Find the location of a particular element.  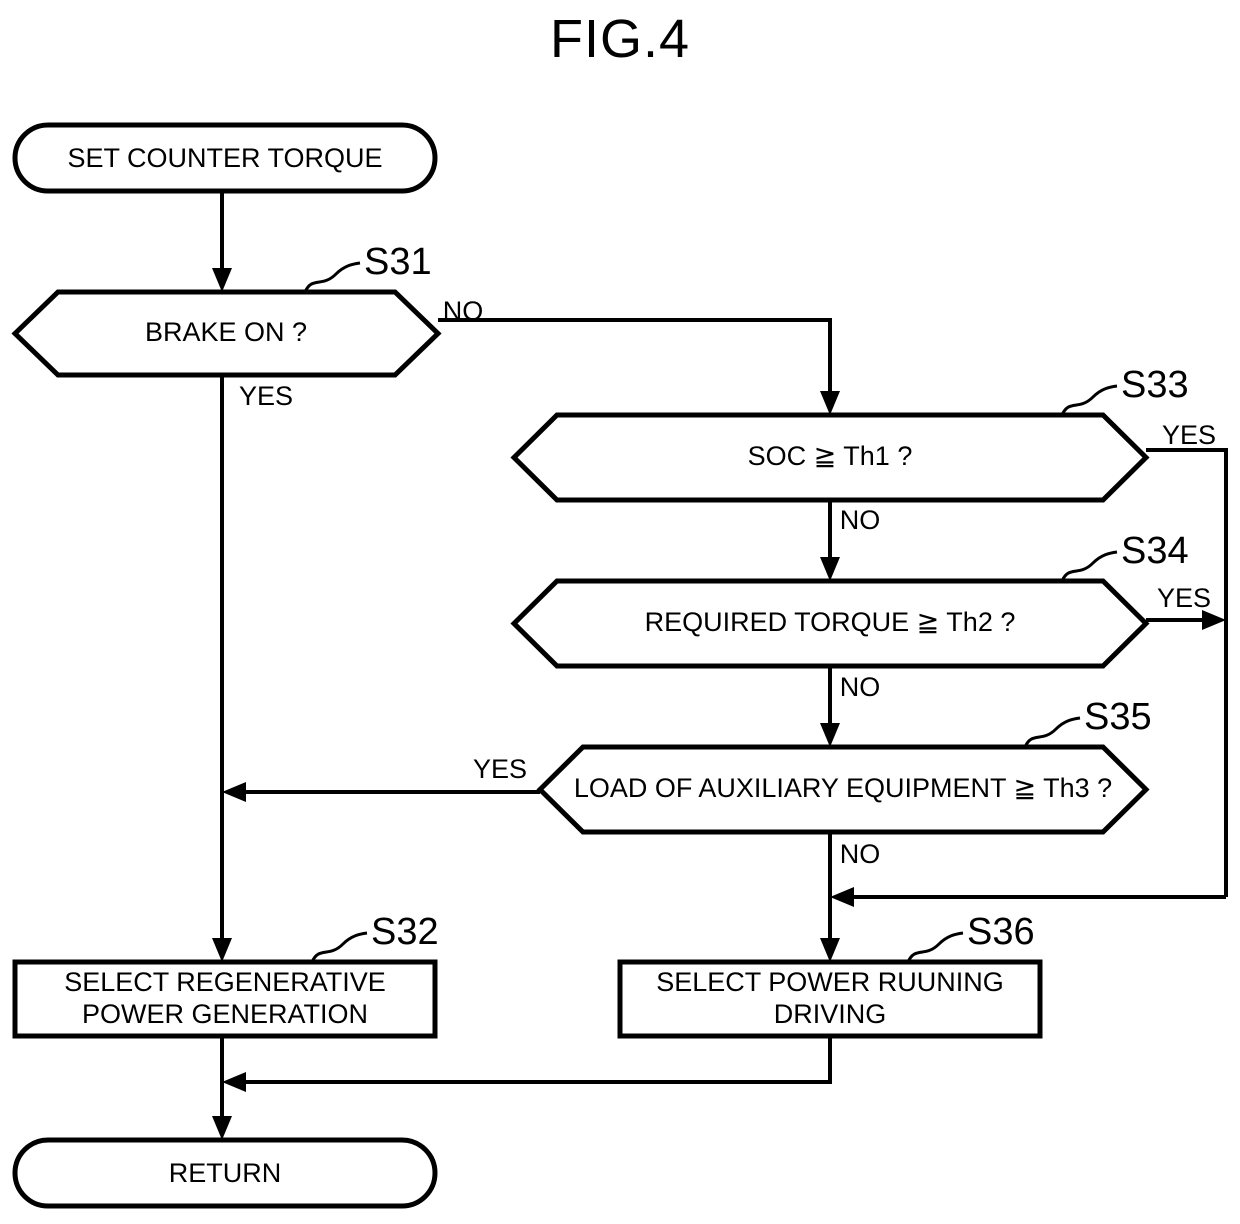

connector-s36-to-return is located at coordinates (527, 1064).